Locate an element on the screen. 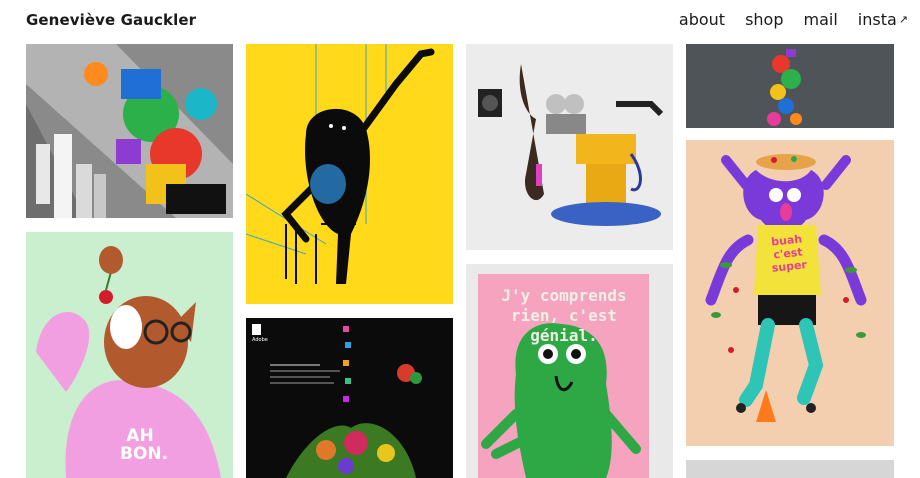 The width and height of the screenshot is (920, 478). nav-about-link: about is located at coordinates (702, 19).